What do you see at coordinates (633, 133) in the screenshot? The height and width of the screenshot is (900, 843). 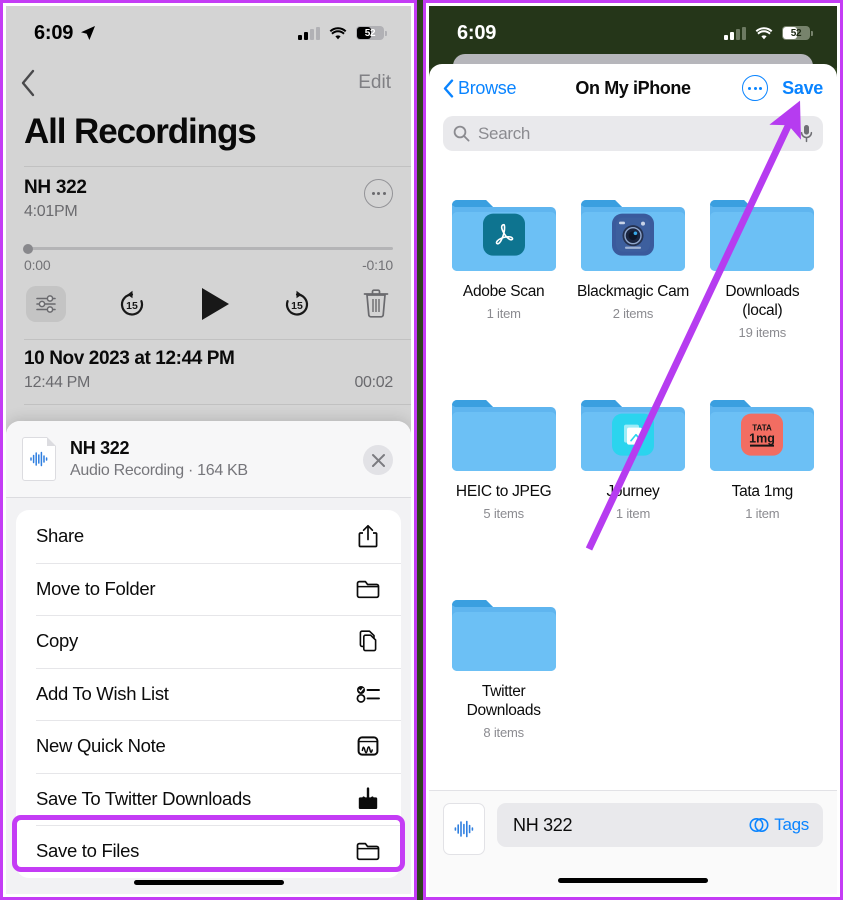 I see `search-input: Search` at bounding box center [633, 133].